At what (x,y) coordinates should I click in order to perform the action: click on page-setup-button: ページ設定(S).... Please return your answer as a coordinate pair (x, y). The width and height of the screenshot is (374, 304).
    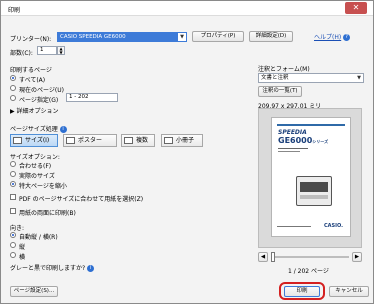
    Looking at the image, I should click on (34, 291).